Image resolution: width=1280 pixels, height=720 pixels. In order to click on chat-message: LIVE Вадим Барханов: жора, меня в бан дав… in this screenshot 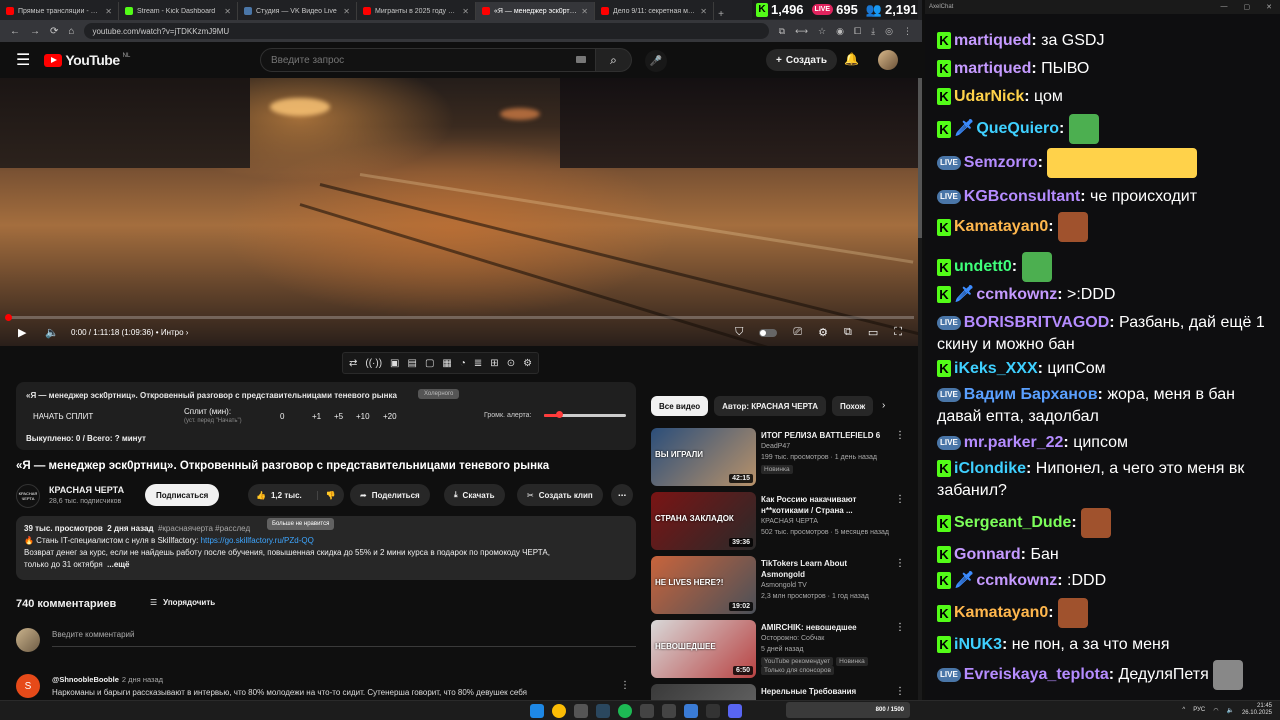, I will do `click(1107, 406)`.